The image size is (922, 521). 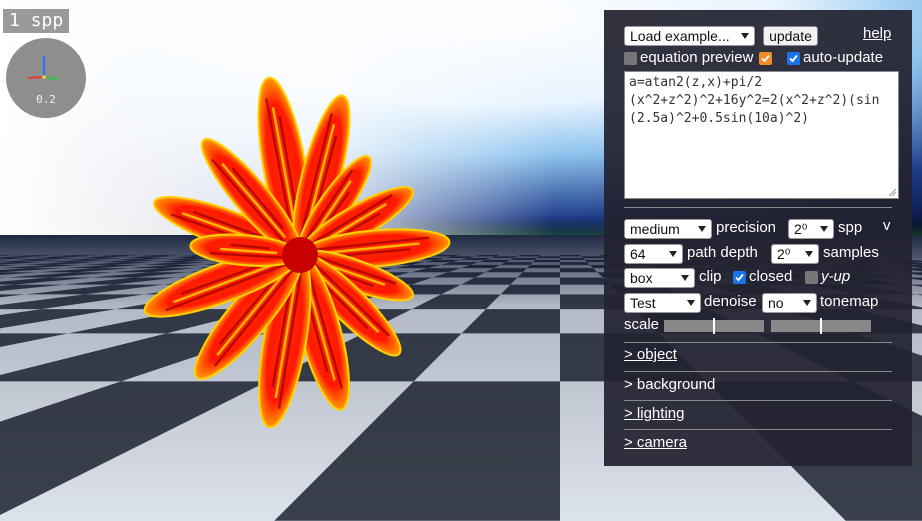 I want to click on tonemap-select: no, so click(x=789, y=303).